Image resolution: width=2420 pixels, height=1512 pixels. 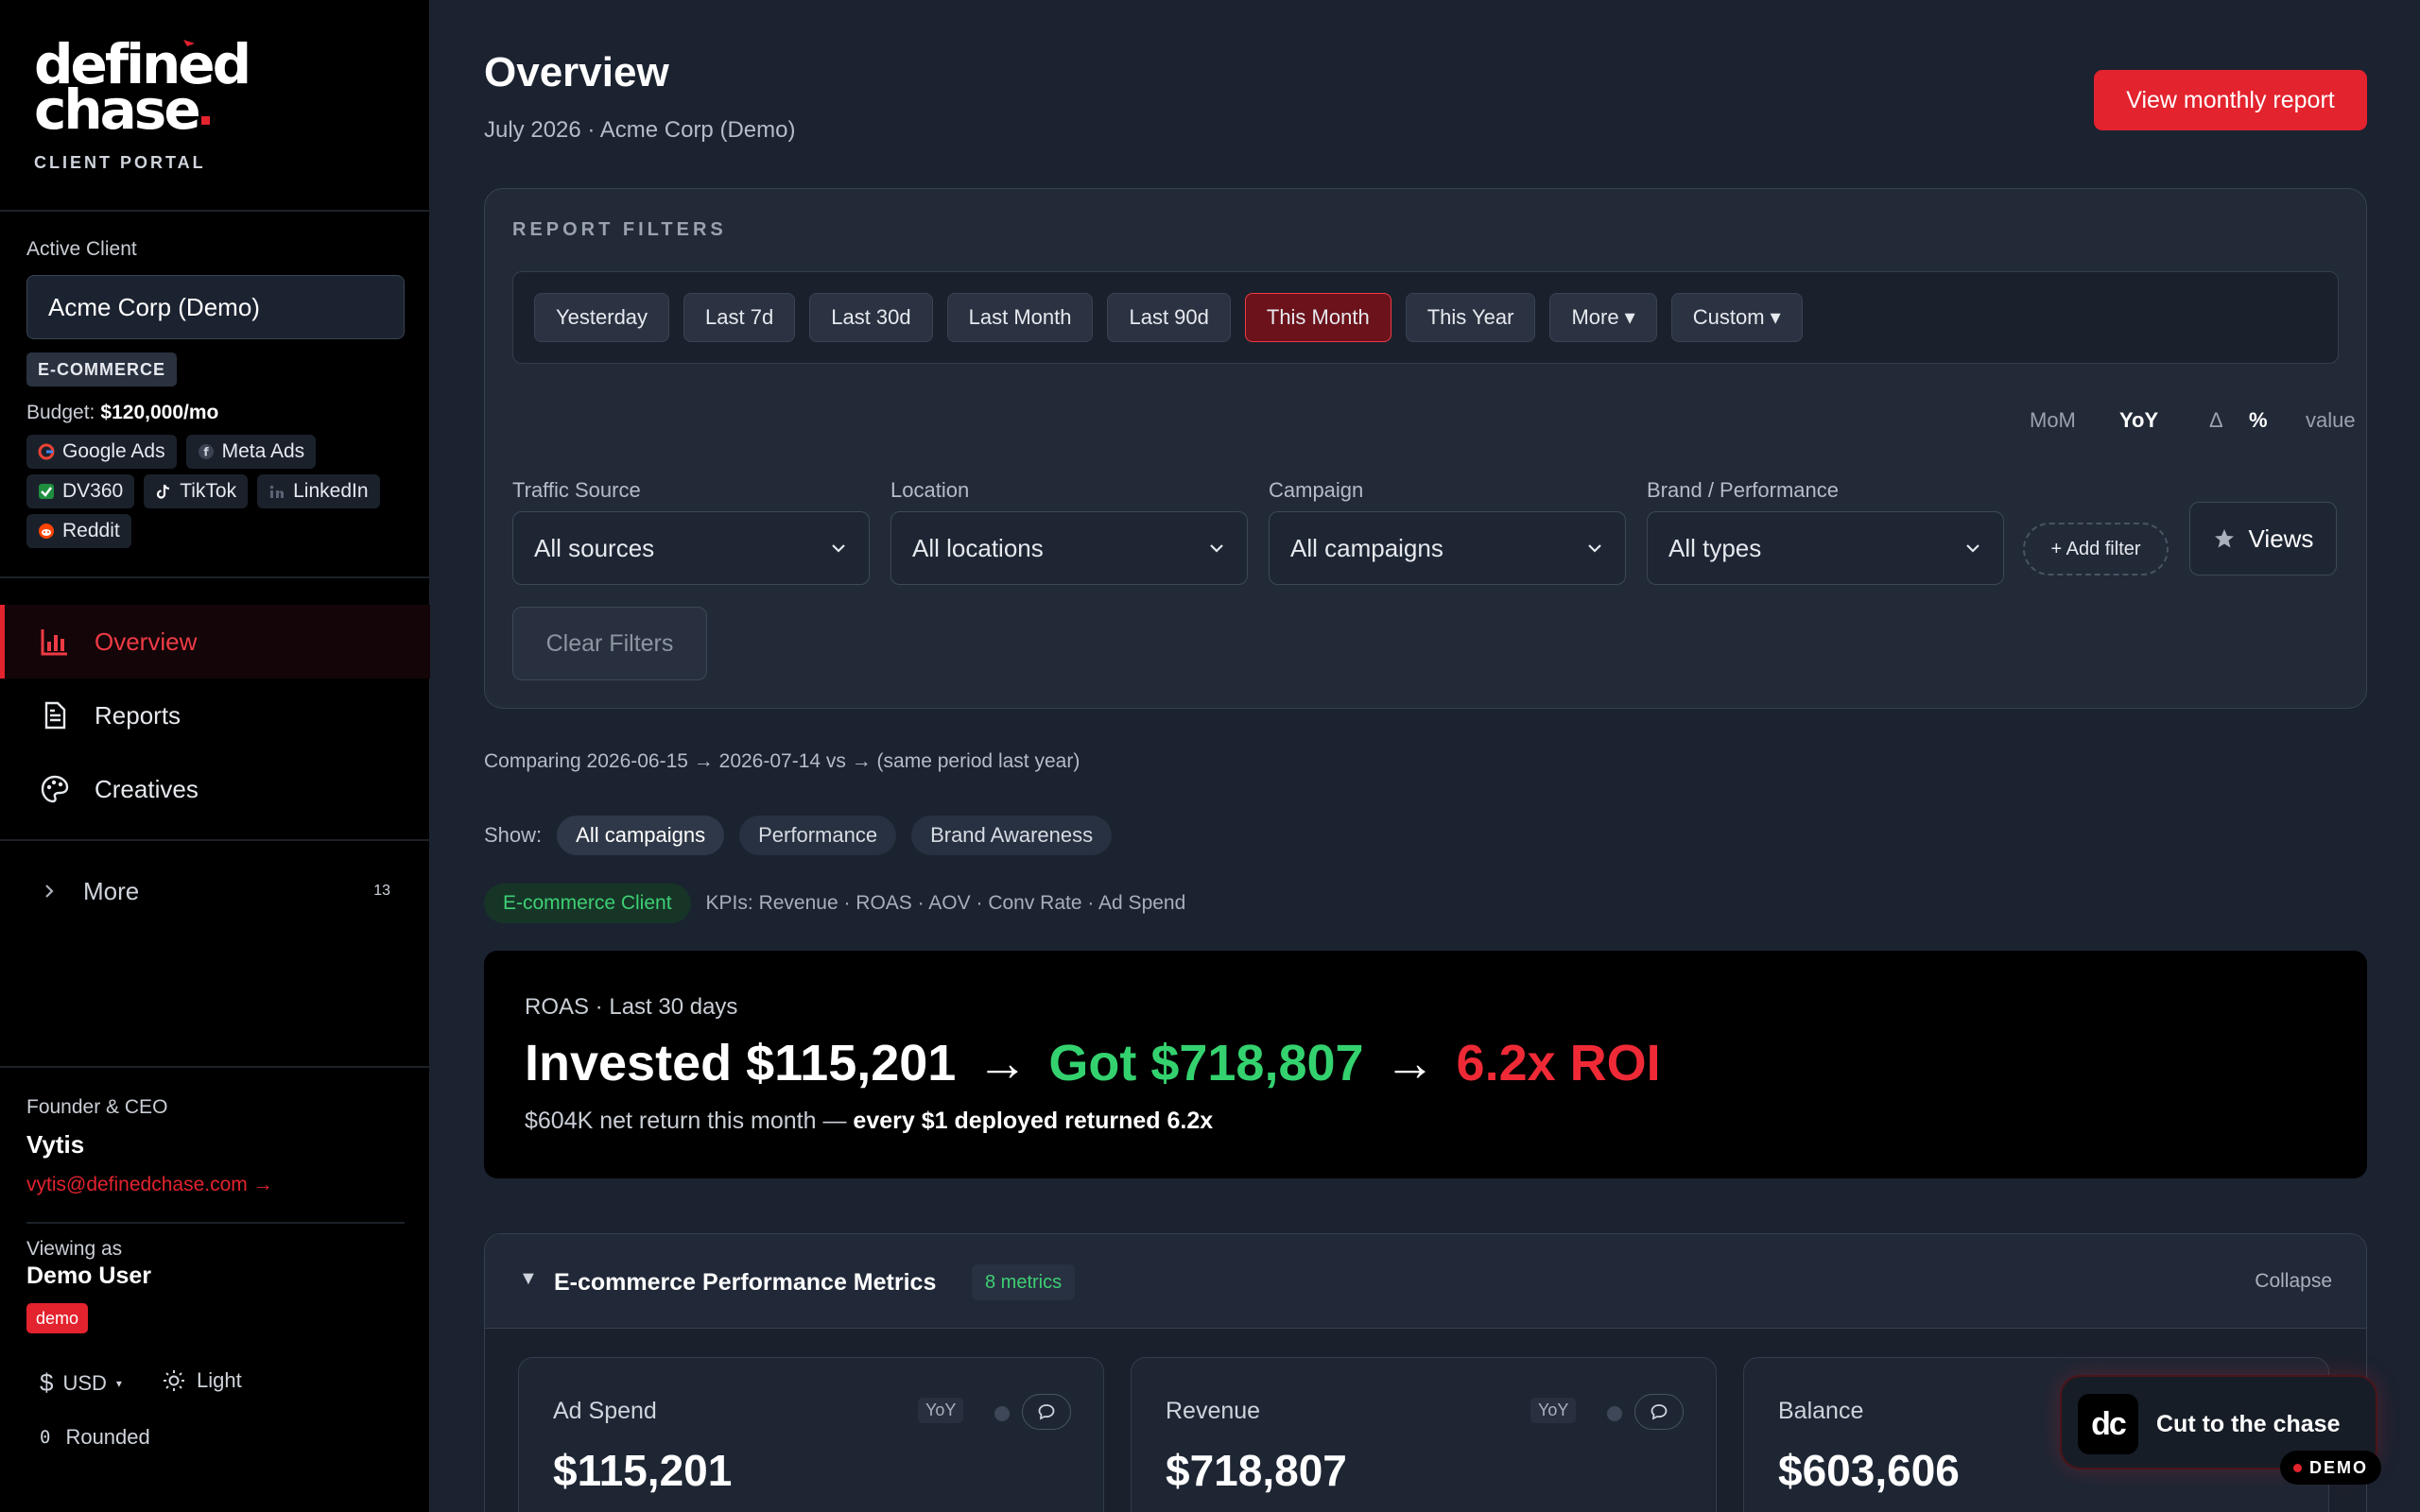 I want to click on nav-overview: Overview, so click(x=215, y=642).